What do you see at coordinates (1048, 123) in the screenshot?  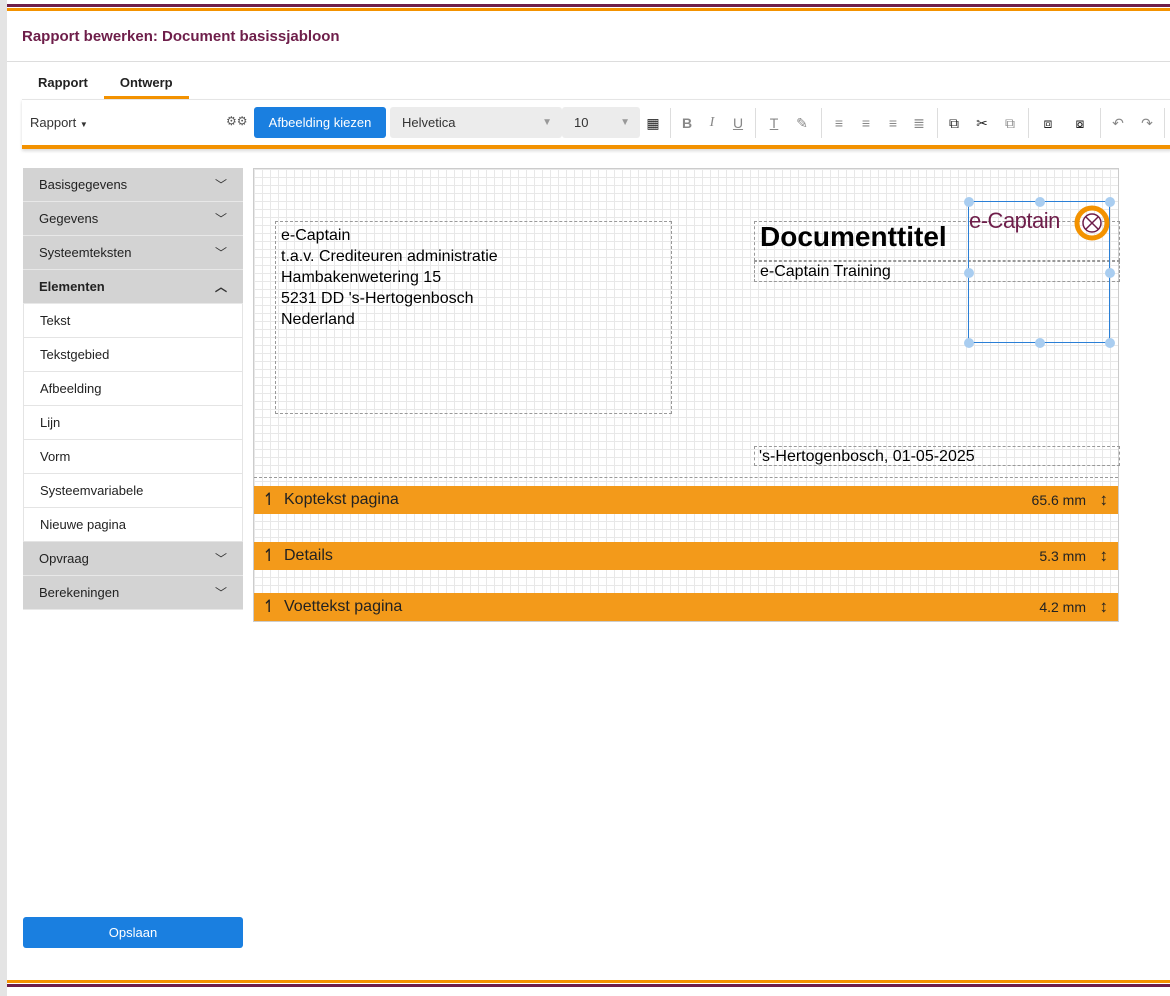 I see `bring-front-icon: ⧈` at bounding box center [1048, 123].